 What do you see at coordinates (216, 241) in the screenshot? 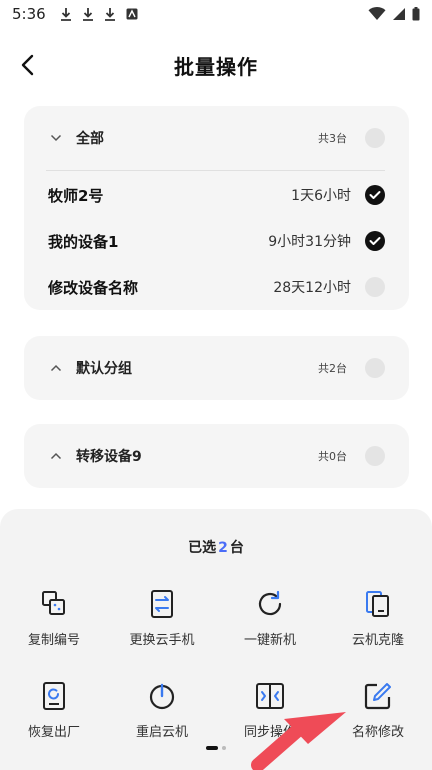
I see `device-row: 我的设备1 9小时31分钟` at bounding box center [216, 241].